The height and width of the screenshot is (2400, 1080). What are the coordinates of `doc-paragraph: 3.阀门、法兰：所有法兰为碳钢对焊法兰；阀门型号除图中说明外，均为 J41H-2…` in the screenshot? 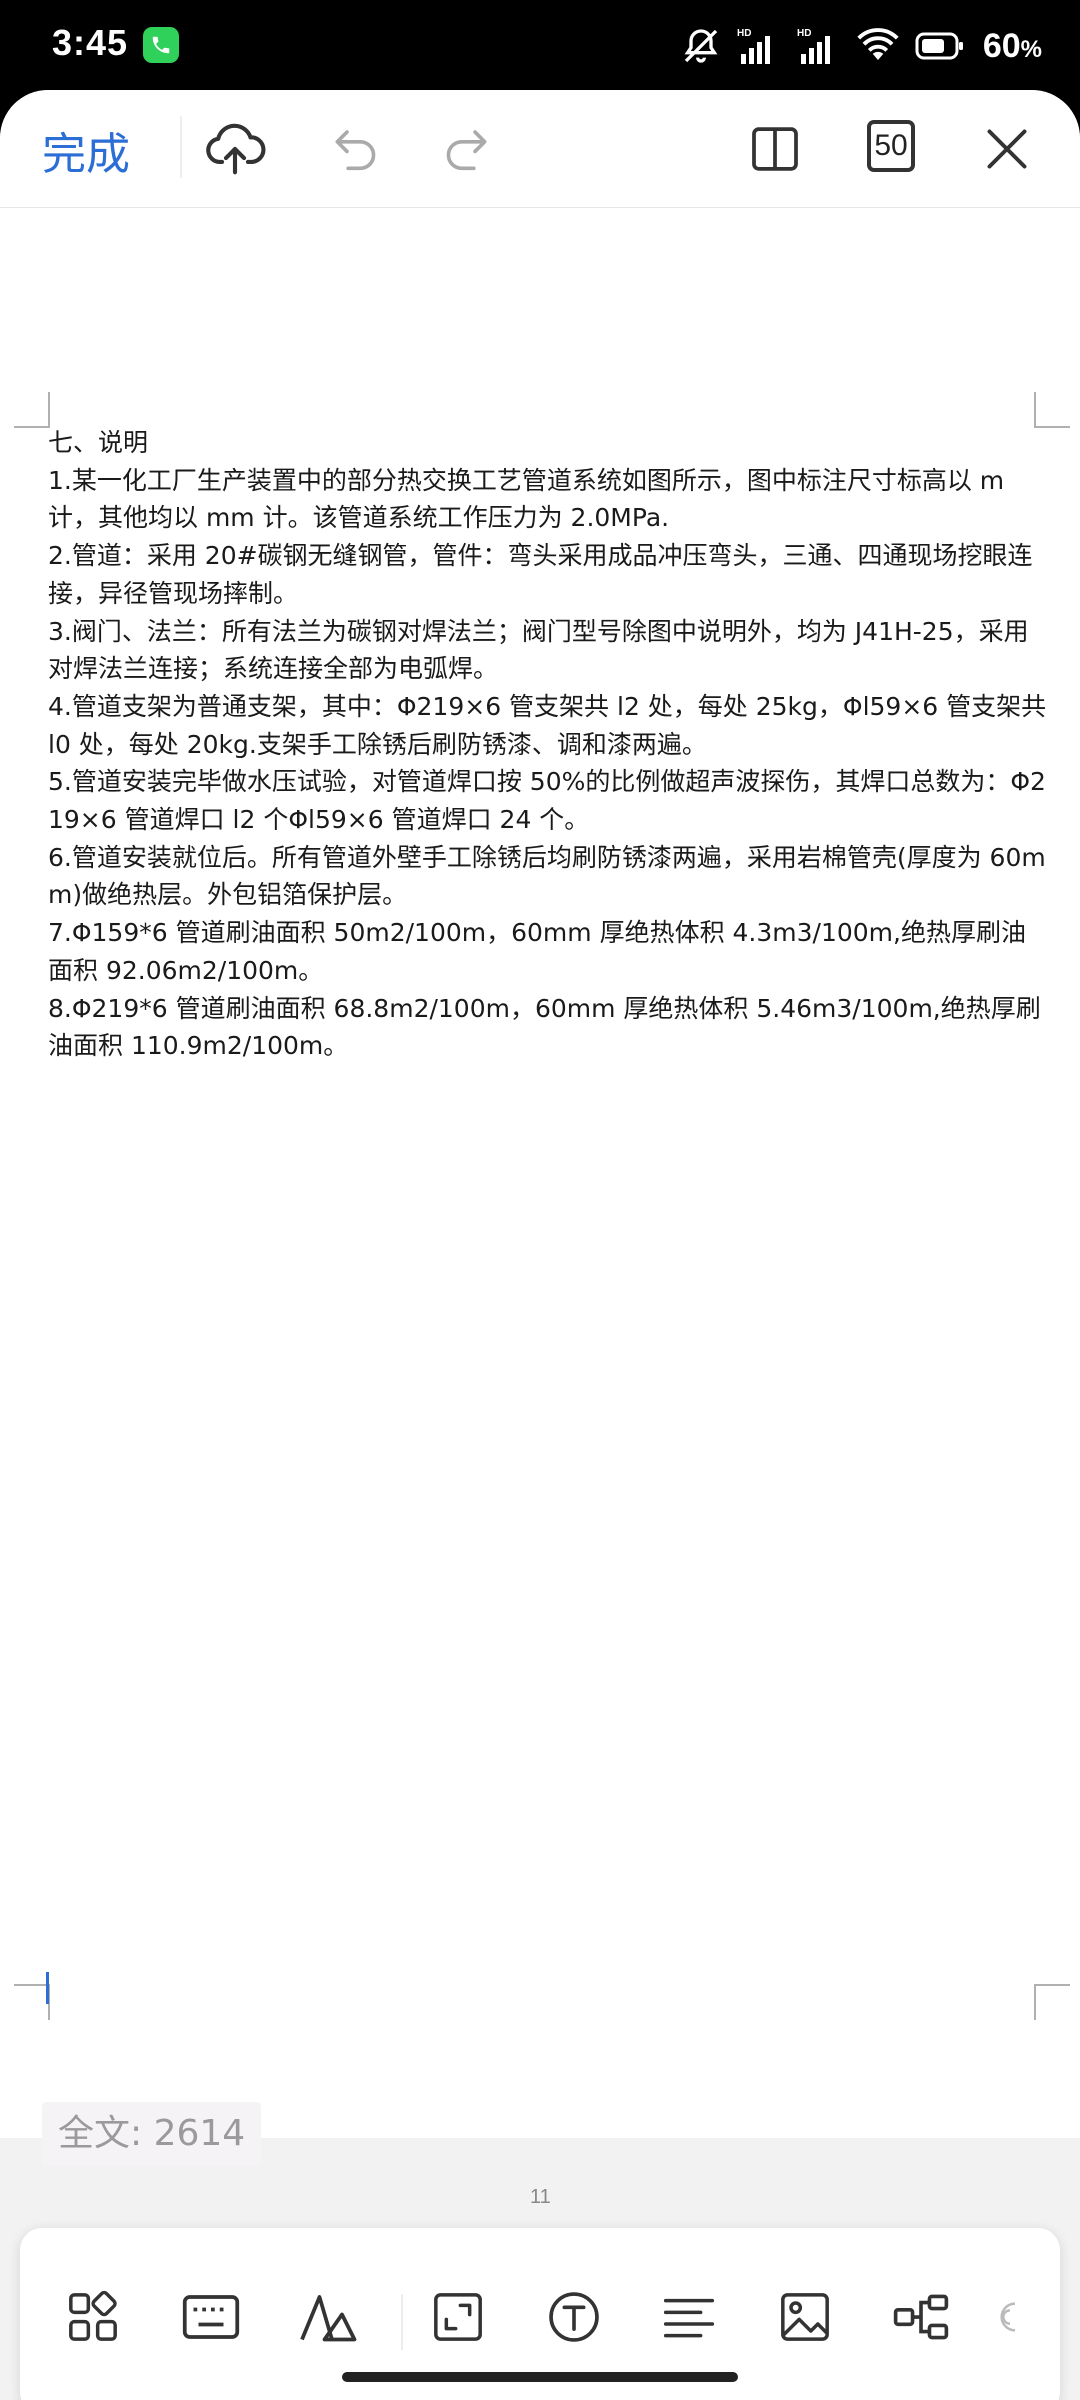 It's located at (538, 650).